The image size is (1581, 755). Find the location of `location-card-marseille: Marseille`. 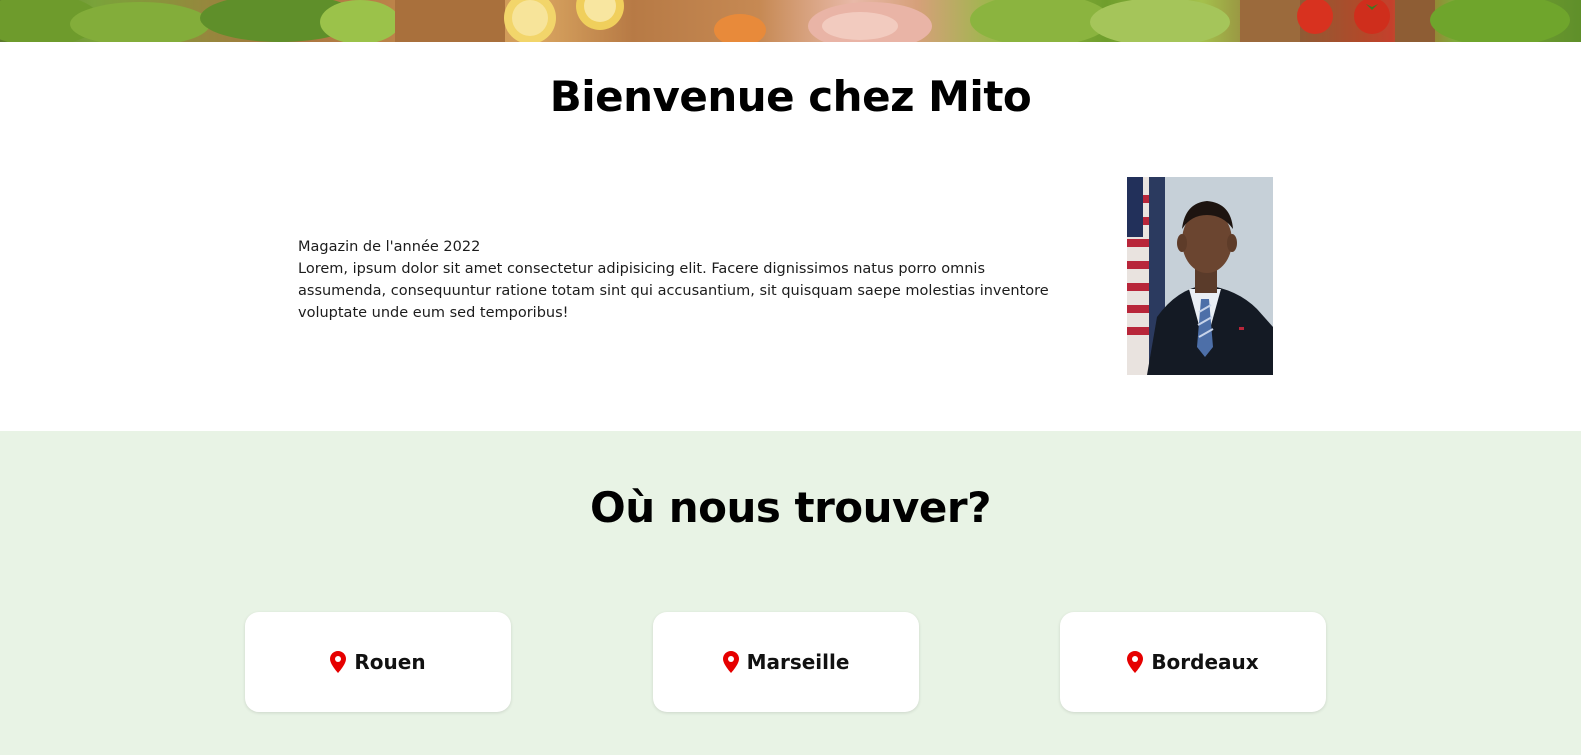

location-card-marseille: Marseille is located at coordinates (786, 662).